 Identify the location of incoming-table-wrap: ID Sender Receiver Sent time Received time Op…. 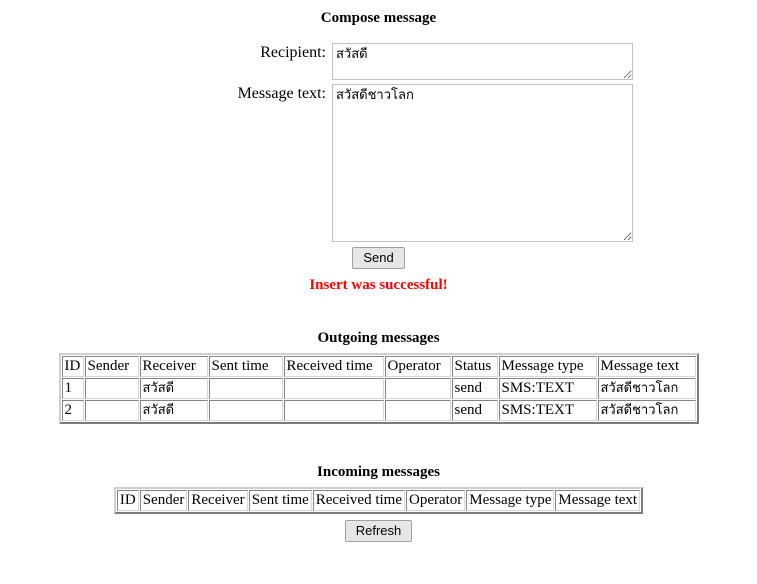
(378, 500).